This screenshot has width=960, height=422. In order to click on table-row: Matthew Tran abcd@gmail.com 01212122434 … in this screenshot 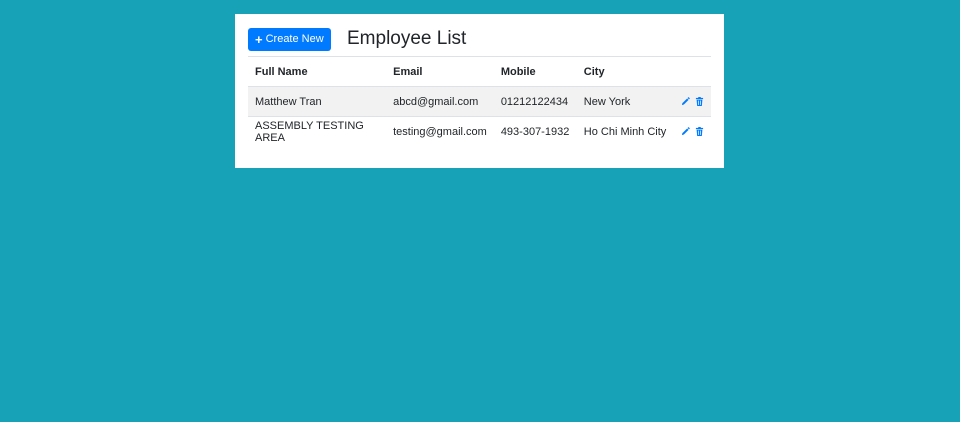, I will do `click(479, 101)`.